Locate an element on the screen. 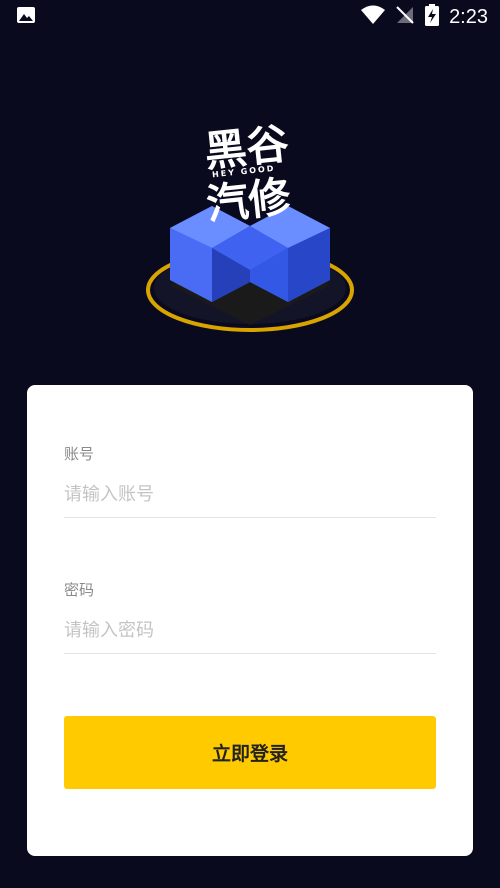  password-field: 密码 is located at coordinates (250, 616).